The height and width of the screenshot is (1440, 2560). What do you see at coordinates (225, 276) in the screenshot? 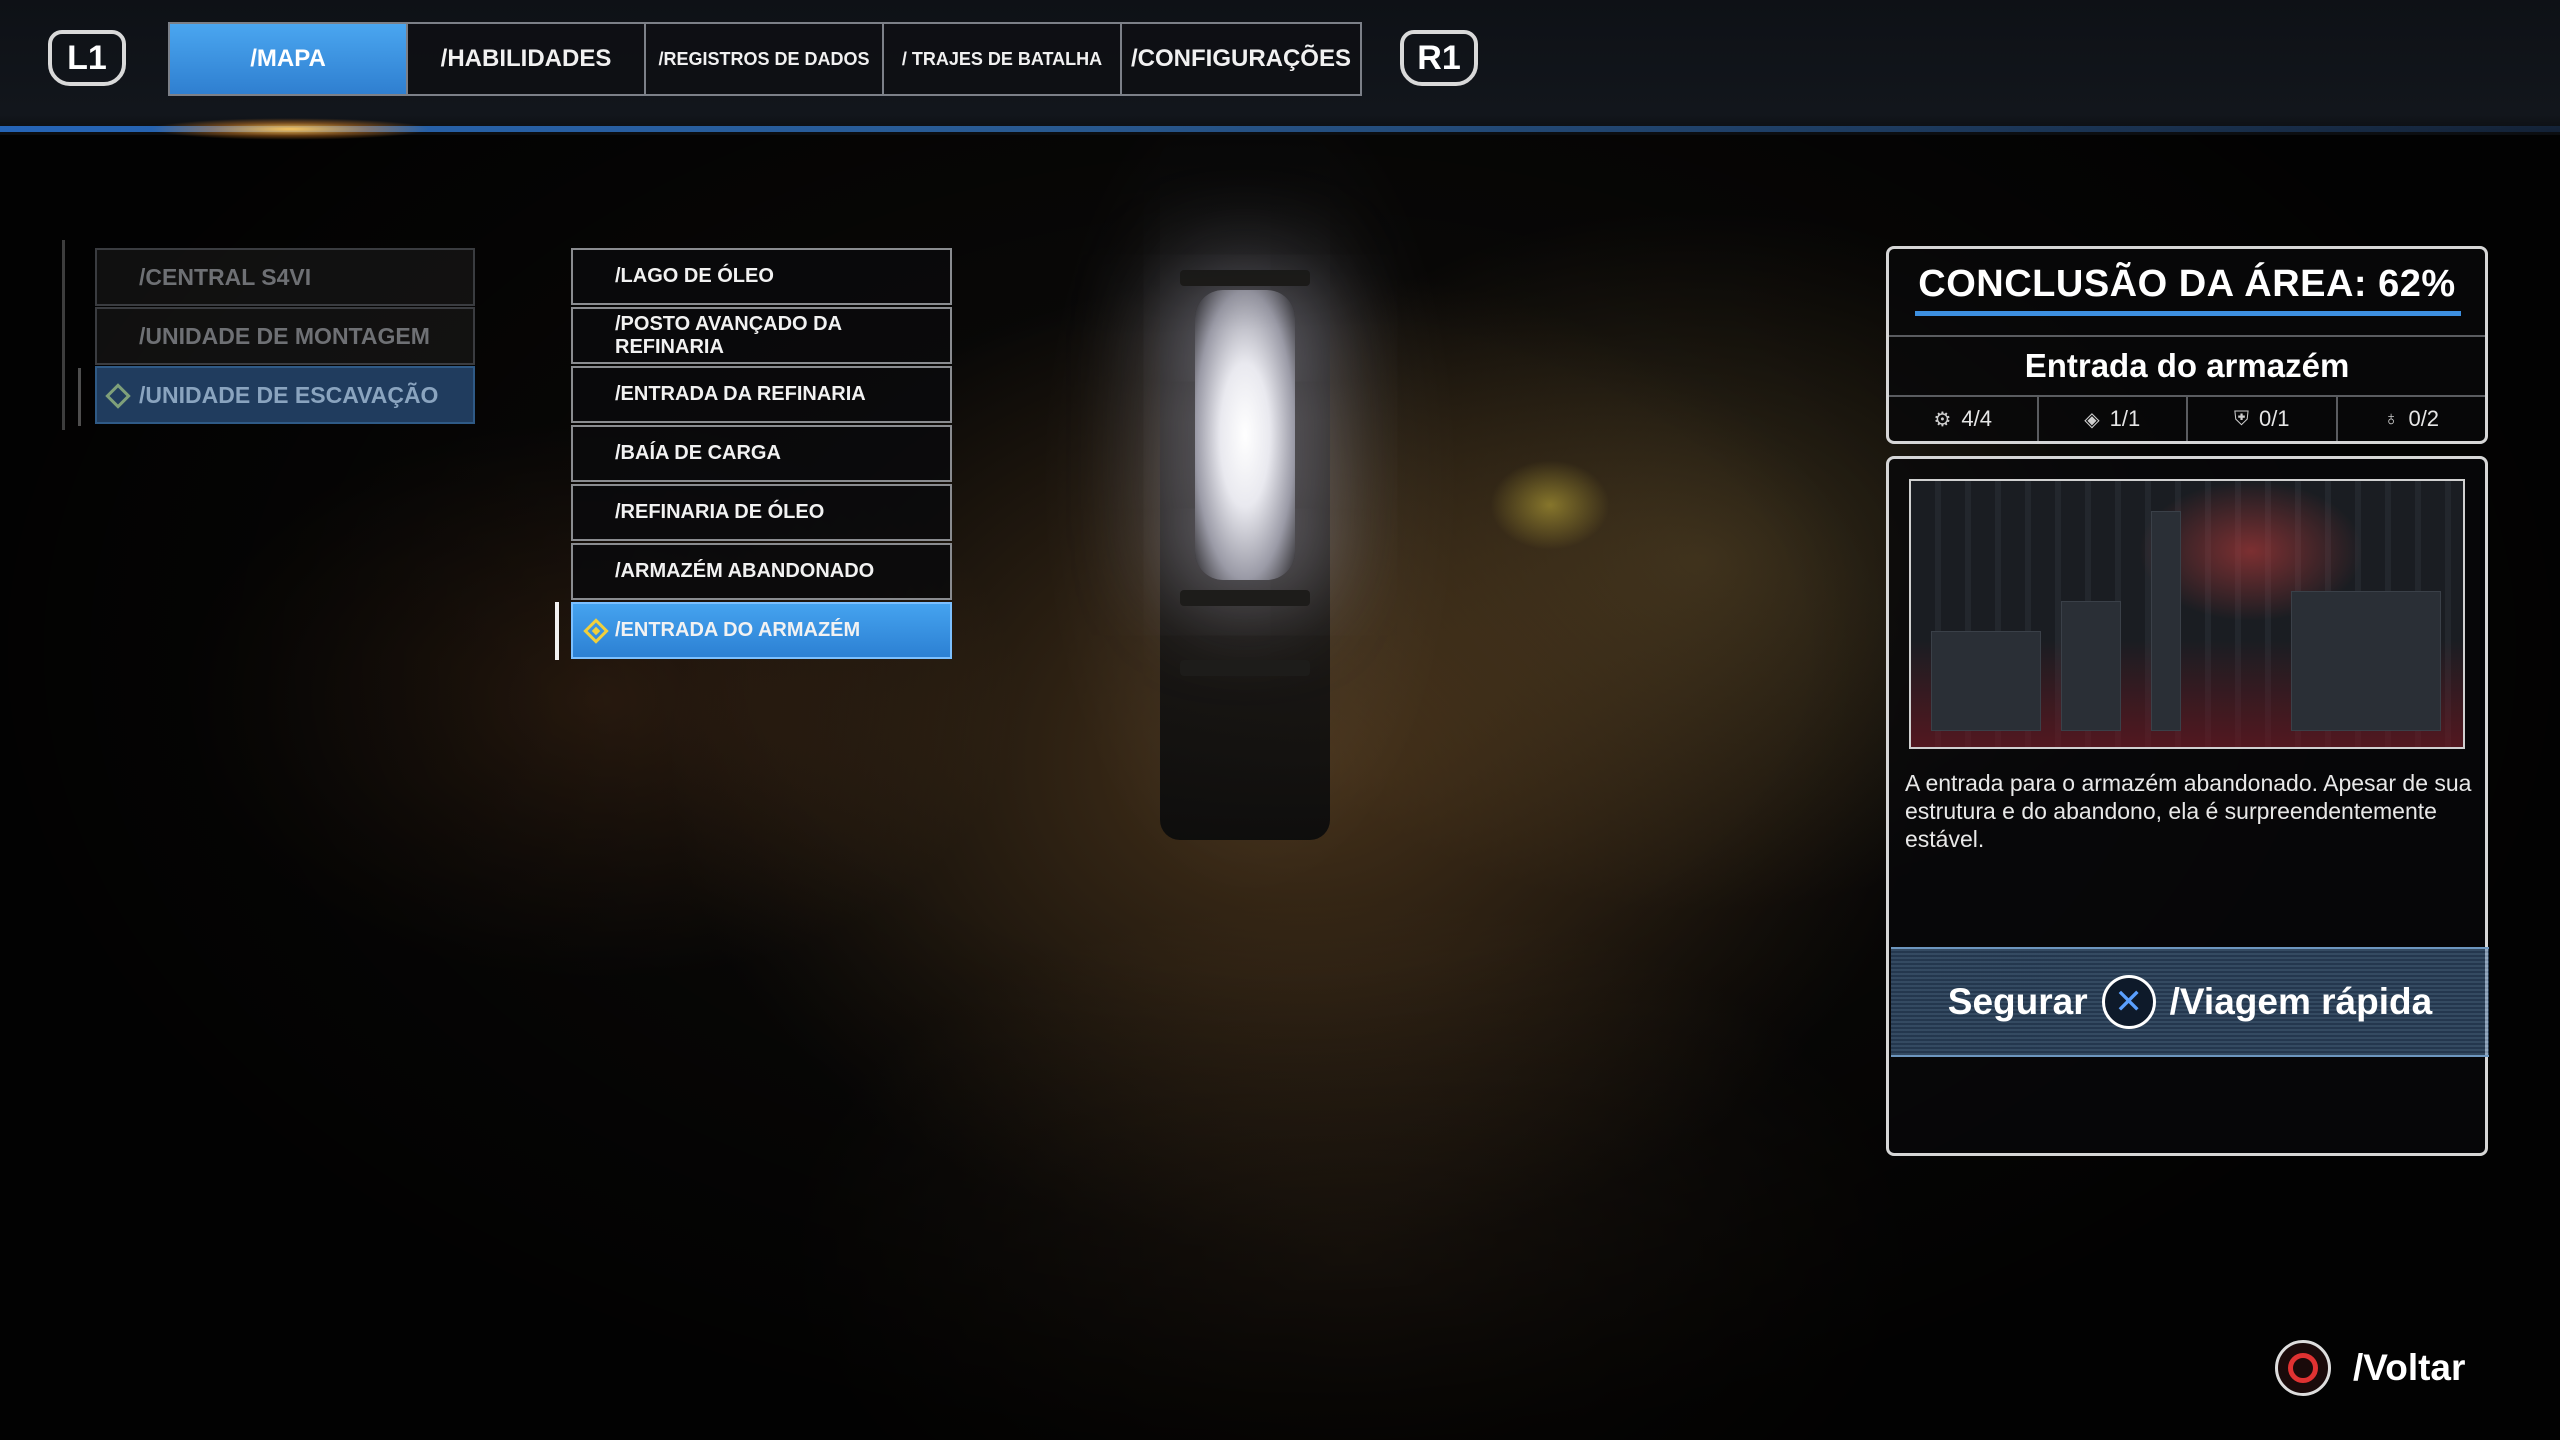
I see `area-item-label: /CENTRAL S4VI` at bounding box center [225, 276].